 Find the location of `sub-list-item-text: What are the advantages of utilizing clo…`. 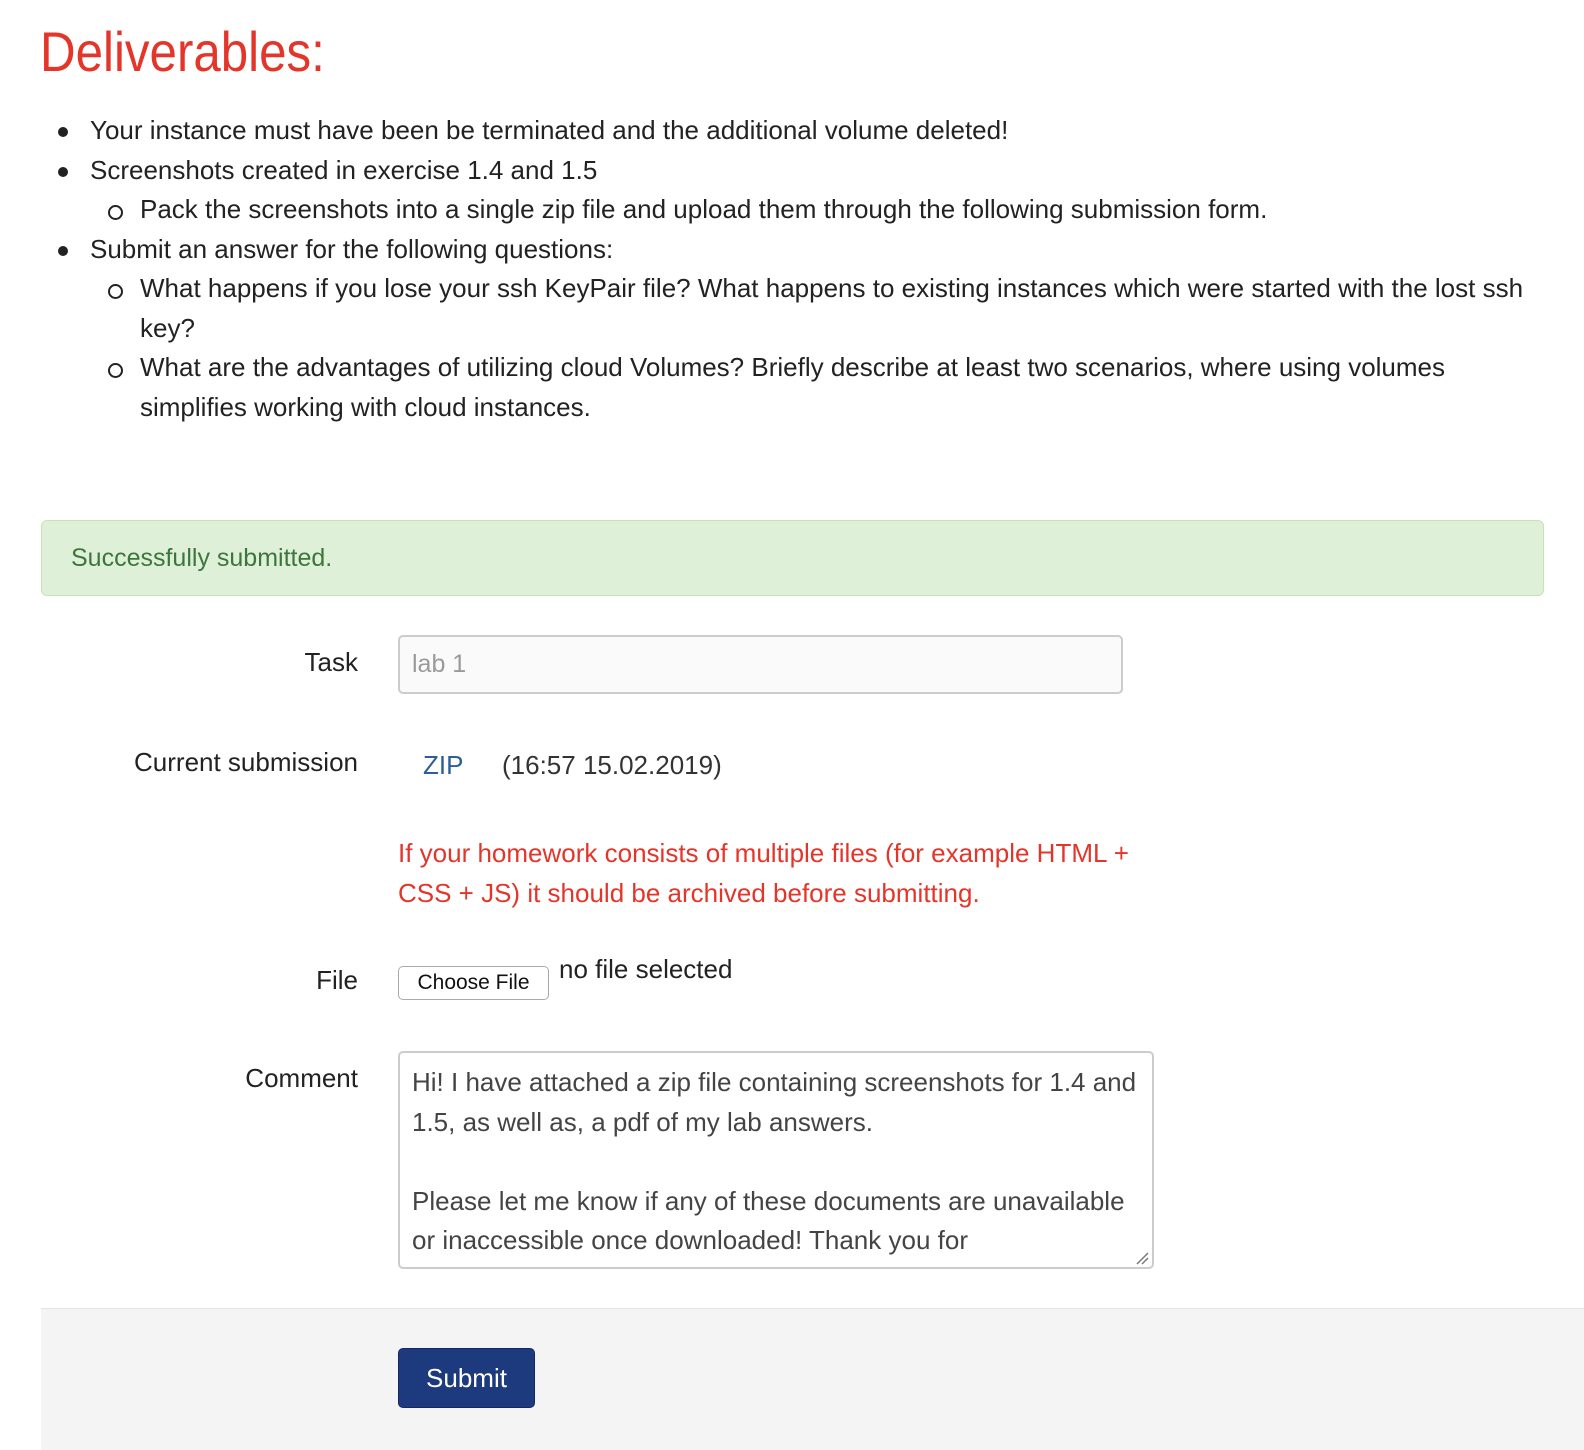

sub-list-item-text: What are the advantages of utilizing clo… is located at coordinates (793, 387).